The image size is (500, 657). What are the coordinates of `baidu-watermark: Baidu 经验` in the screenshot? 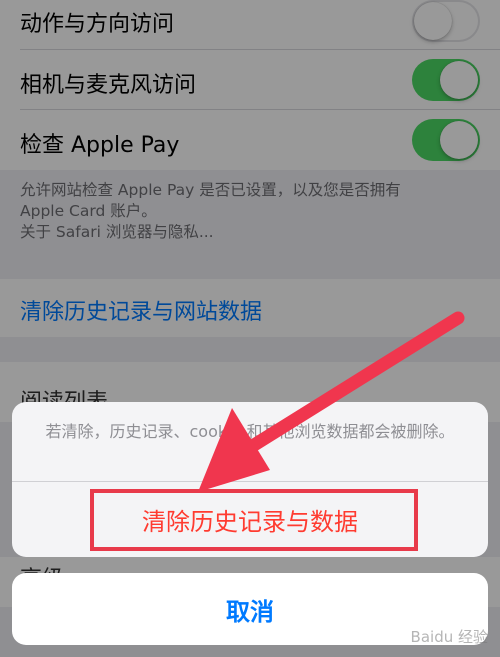 It's located at (449, 637).